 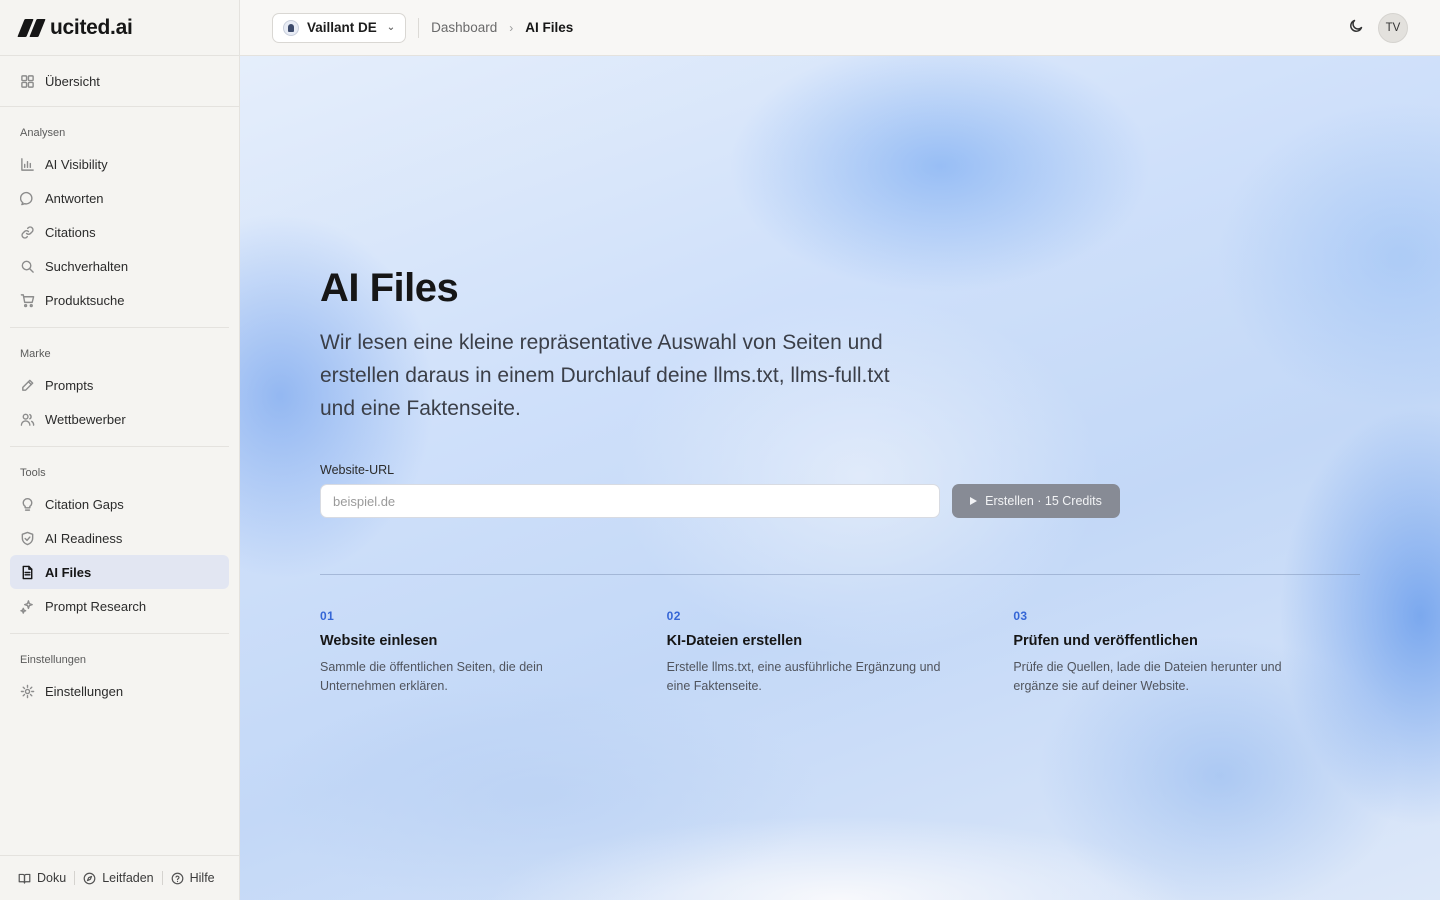 I want to click on breadcrumb-dashboard: Dashboard, so click(x=464, y=27).